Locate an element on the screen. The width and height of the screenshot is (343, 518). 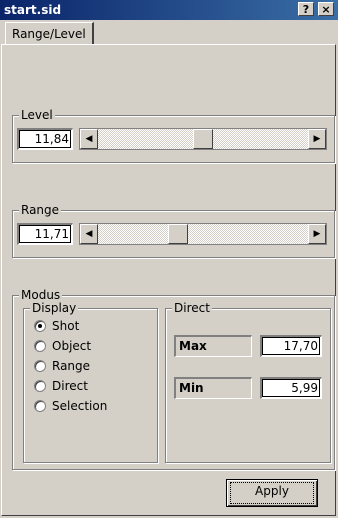
radio-label: Range is located at coordinates (71, 366).